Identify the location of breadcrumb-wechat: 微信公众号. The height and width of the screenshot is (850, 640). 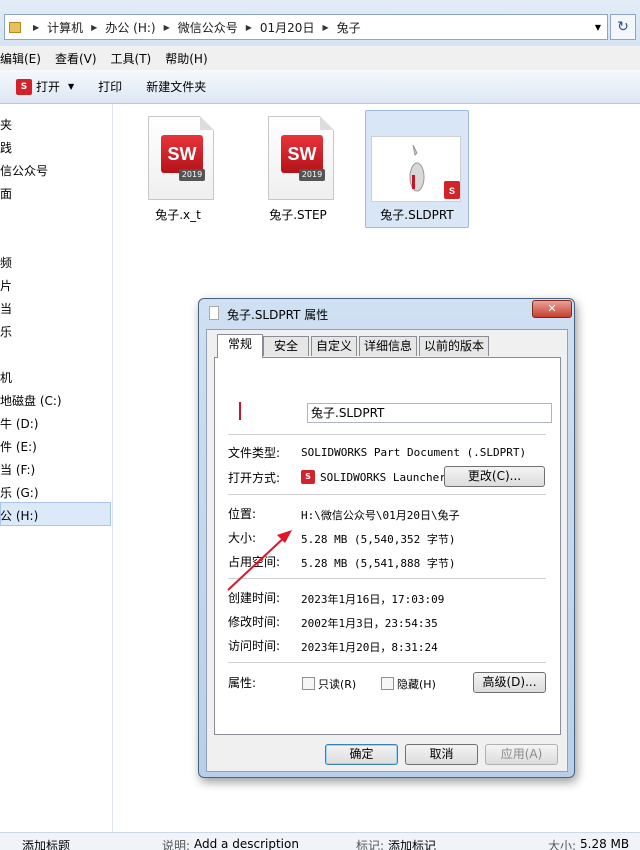
(208, 27).